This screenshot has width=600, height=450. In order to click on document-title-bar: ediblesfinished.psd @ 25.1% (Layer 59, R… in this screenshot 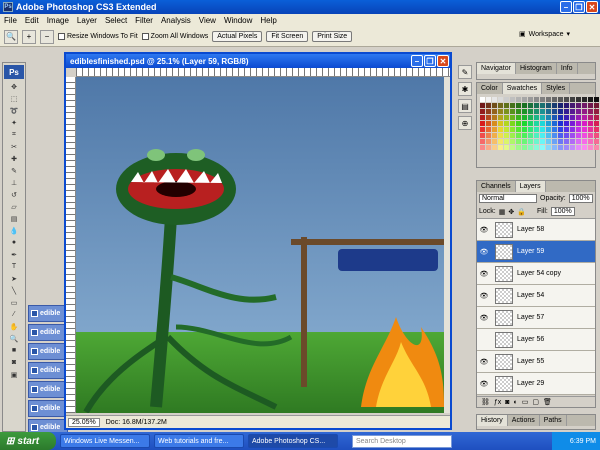, I will do `click(258, 61)`.